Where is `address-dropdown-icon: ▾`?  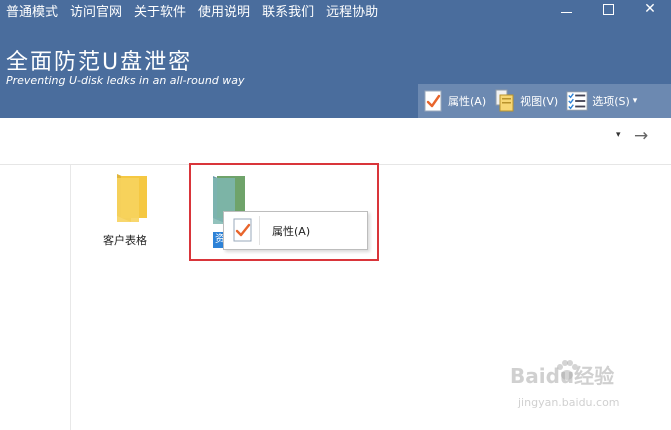 address-dropdown-icon: ▾ is located at coordinates (618, 135).